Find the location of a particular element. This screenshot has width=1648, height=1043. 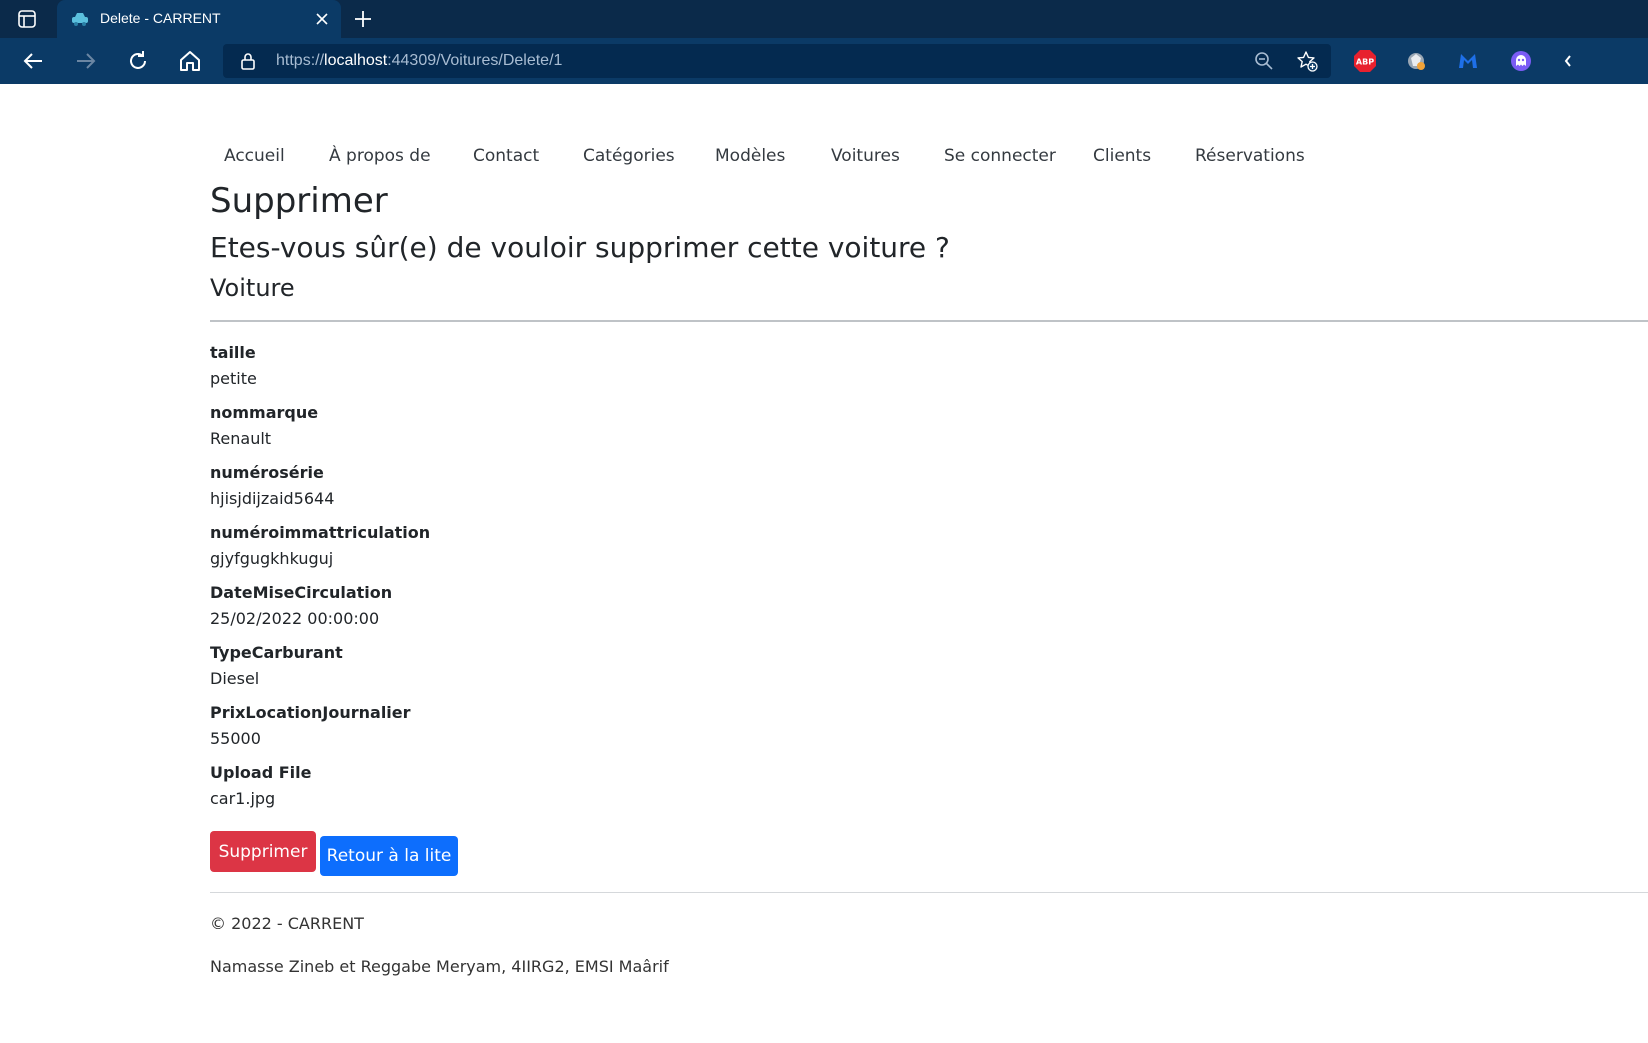

url-path: :44309/Voitures/Delete/1 is located at coordinates (475, 60).